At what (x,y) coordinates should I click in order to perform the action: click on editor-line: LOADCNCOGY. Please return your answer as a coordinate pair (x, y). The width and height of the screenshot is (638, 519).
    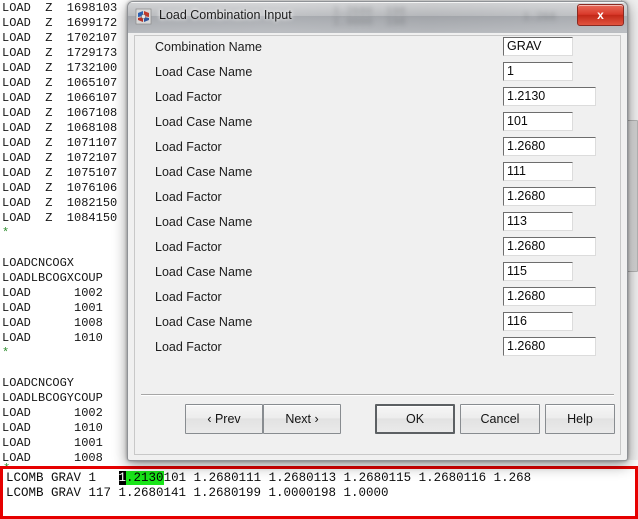
    Looking at the image, I should click on (38, 383).